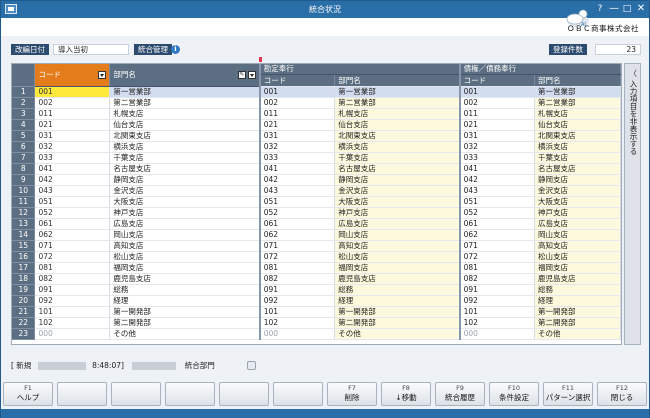 This screenshot has width=650, height=418. I want to click on kanjo-code-cell: 082, so click(297, 279).